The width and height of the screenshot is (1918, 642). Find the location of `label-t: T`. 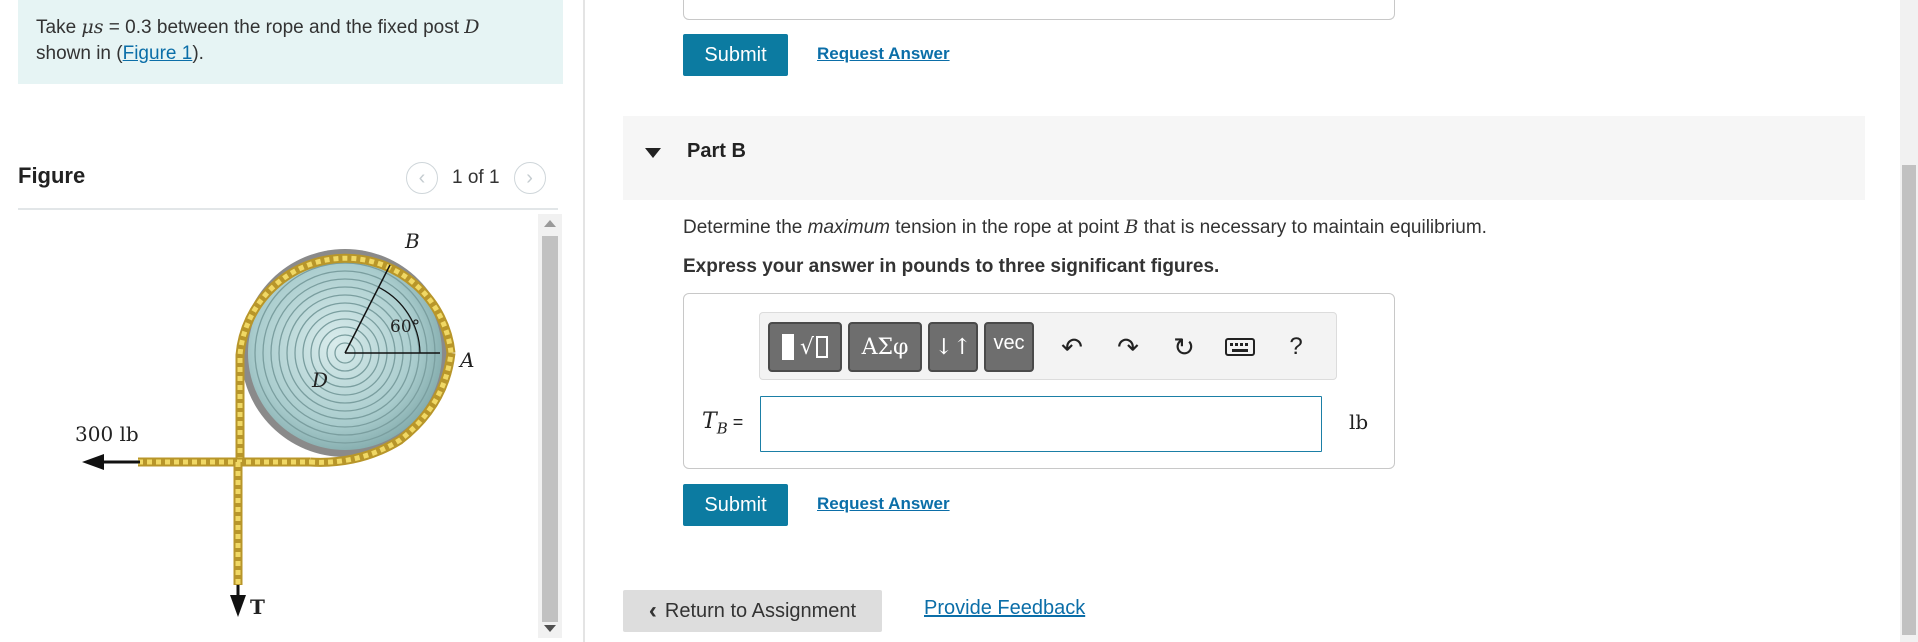

label-t: T is located at coordinates (257, 607).